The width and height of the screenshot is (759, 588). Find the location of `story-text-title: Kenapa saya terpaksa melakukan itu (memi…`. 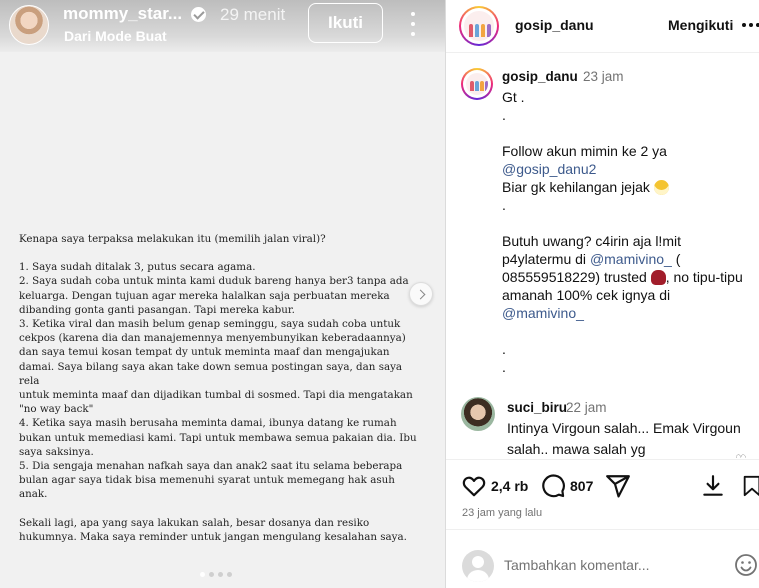

story-text-title: Kenapa saya terpaksa melakukan itu (memi… is located at coordinates (172, 239).